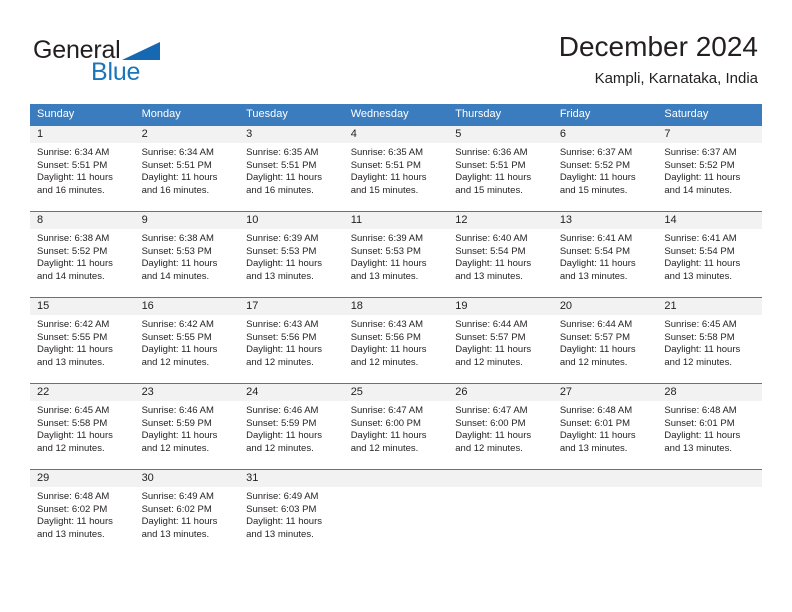 This screenshot has height=612, width=792. Describe the element at coordinates (500, 115) in the screenshot. I see `weekday-header-thursday: Thursday` at that location.